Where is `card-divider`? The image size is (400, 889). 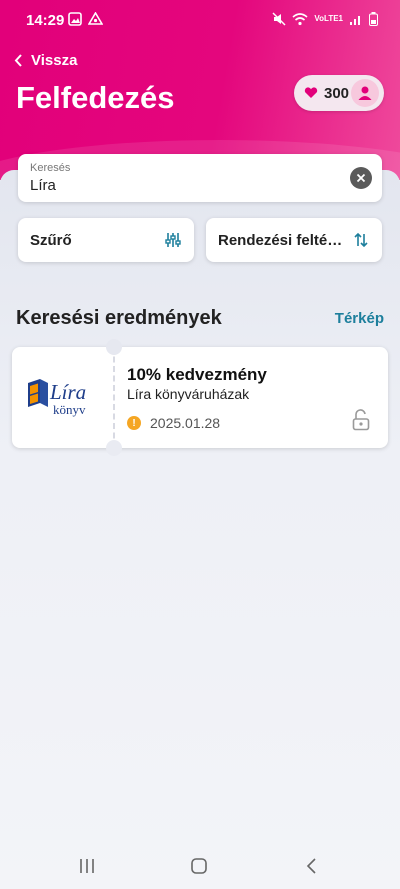 card-divider is located at coordinates (114, 397).